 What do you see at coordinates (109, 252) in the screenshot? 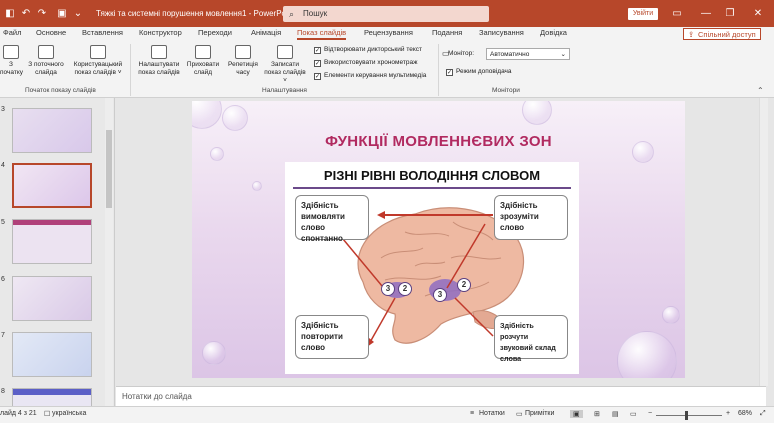
I see `thumbnail-scrollbar` at bounding box center [109, 252].